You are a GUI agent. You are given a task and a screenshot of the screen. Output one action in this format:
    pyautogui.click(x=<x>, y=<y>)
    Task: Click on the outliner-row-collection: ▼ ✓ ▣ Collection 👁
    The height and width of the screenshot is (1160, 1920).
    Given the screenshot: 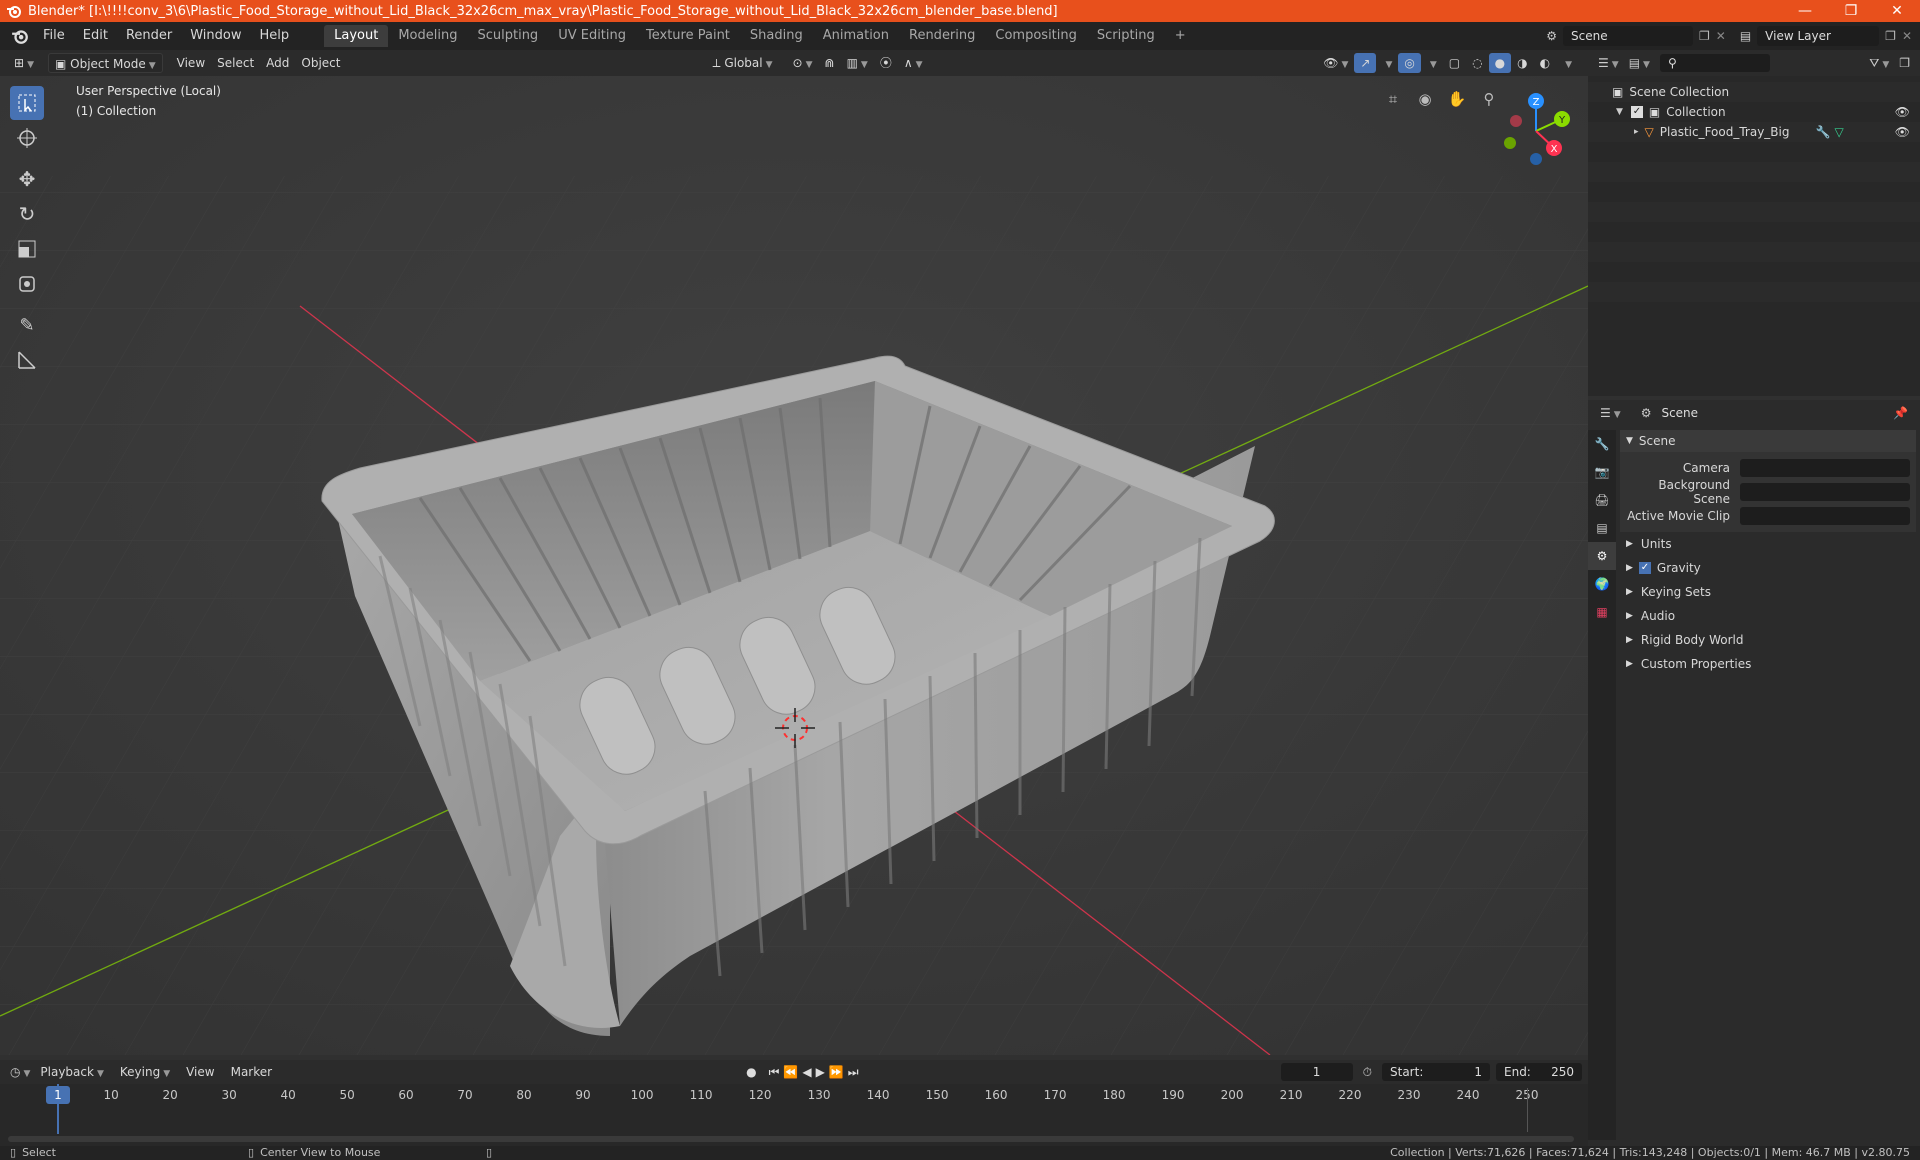 What is the action you would take?
    pyautogui.click(x=1754, y=112)
    